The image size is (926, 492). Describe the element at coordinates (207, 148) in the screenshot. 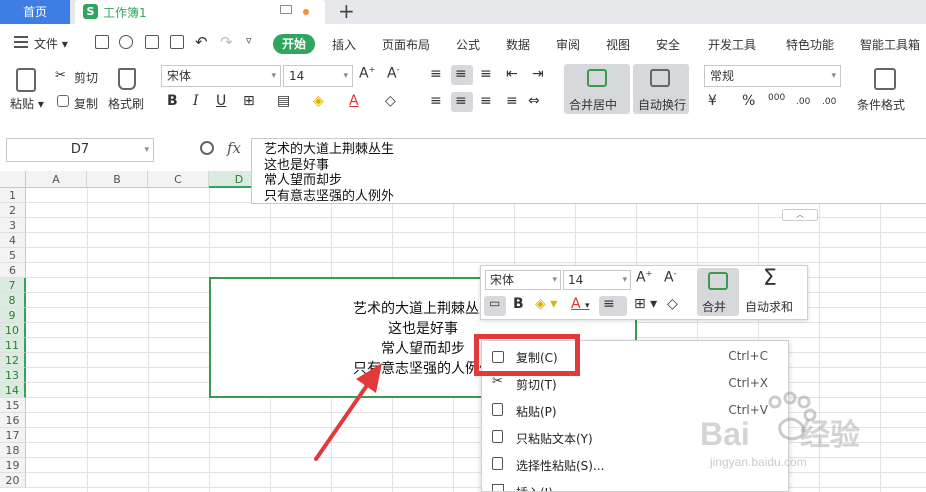

I see `search-icon` at that location.